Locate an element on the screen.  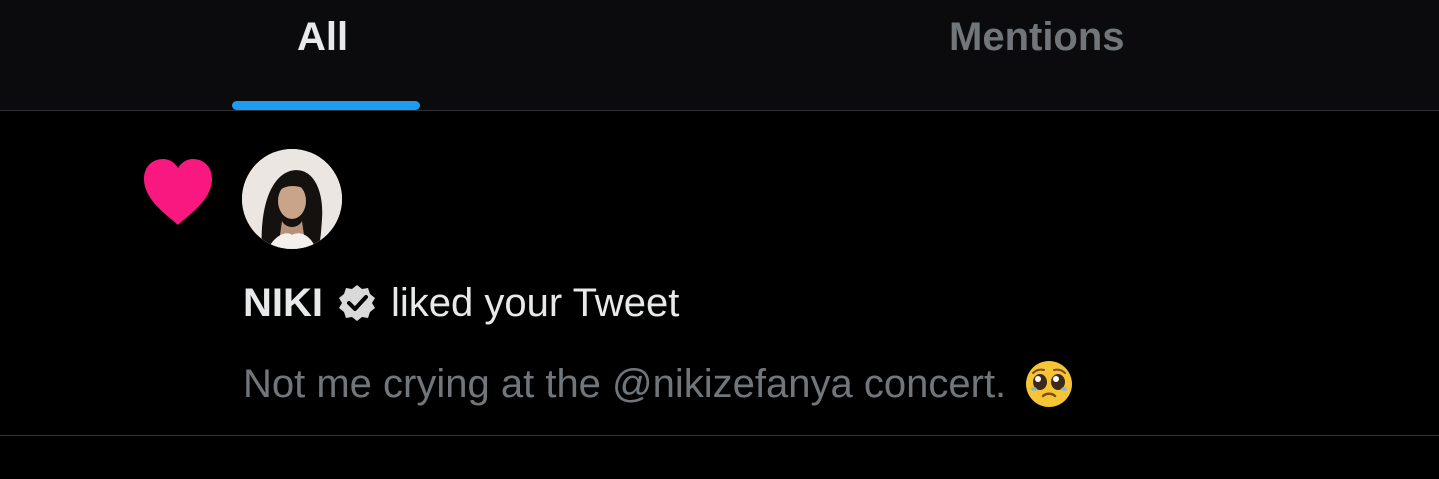
avatar-portrait-image is located at coordinates (292, 199).